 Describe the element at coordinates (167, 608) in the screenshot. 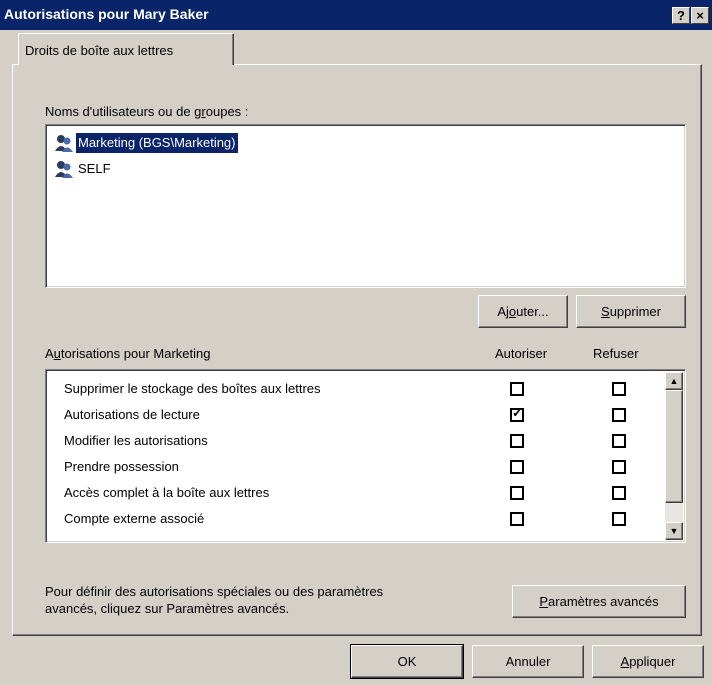

I see `advanced-help-text-line2: avancés, cliquez sur Paramètres avancés.` at that location.